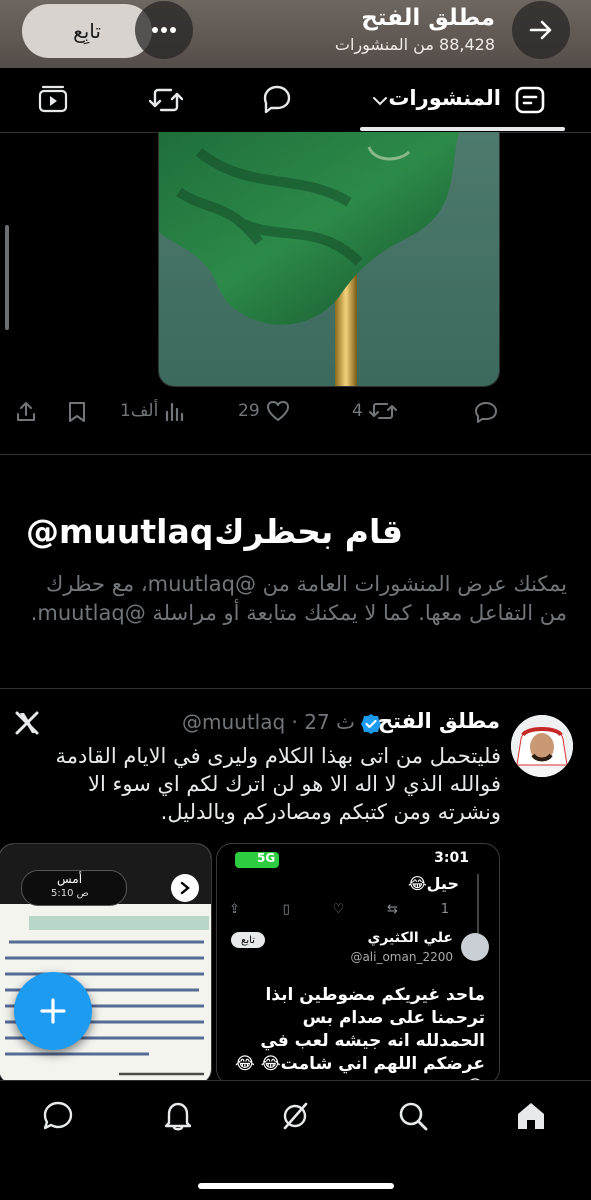  What do you see at coordinates (295, 100) in the screenshot?
I see `profile-tabs` at bounding box center [295, 100].